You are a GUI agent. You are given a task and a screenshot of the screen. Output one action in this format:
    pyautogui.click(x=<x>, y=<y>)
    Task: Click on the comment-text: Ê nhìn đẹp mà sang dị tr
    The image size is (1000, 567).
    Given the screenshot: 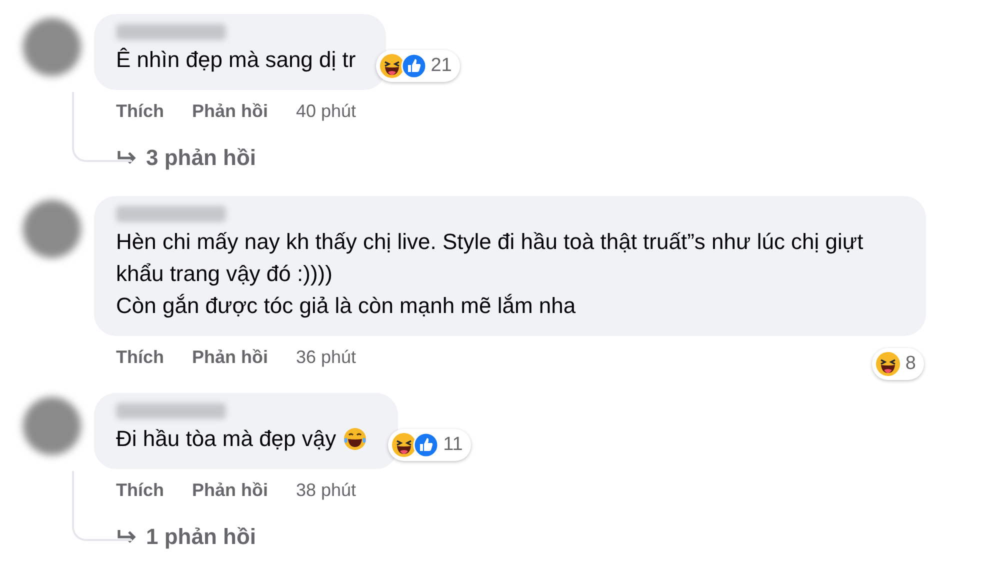 What is the action you would take?
    pyautogui.click(x=236, y=60)
    